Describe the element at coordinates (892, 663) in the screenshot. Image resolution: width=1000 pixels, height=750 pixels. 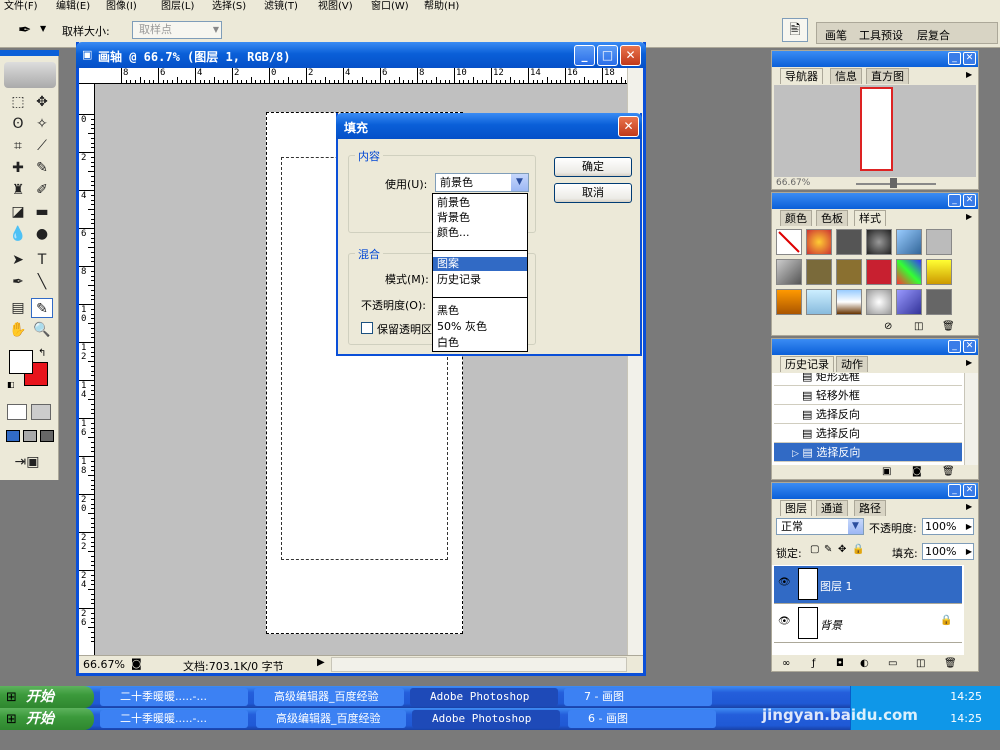
I see `new-group-icon: ▭` at that location.